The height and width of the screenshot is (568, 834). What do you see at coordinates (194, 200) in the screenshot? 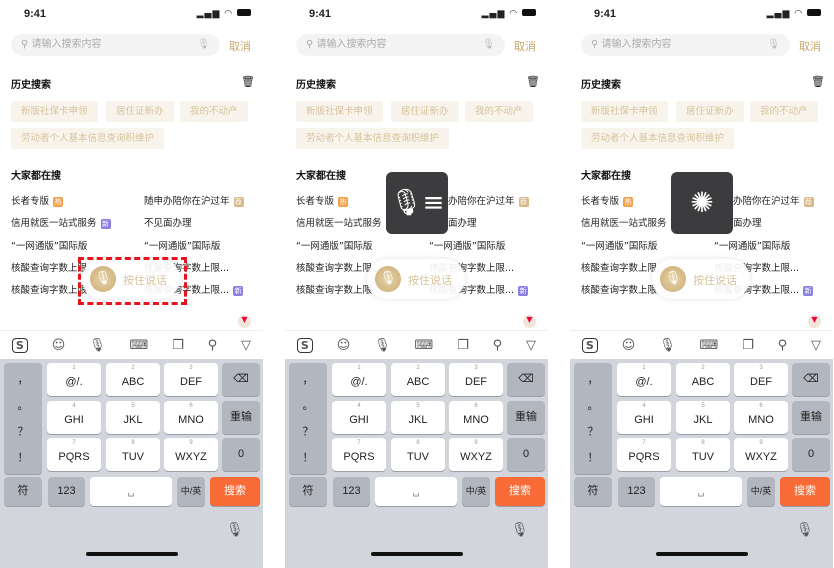
I see `hot-search-item: 随申办陪你在沪过年荐` at bounding box center [194, 200].